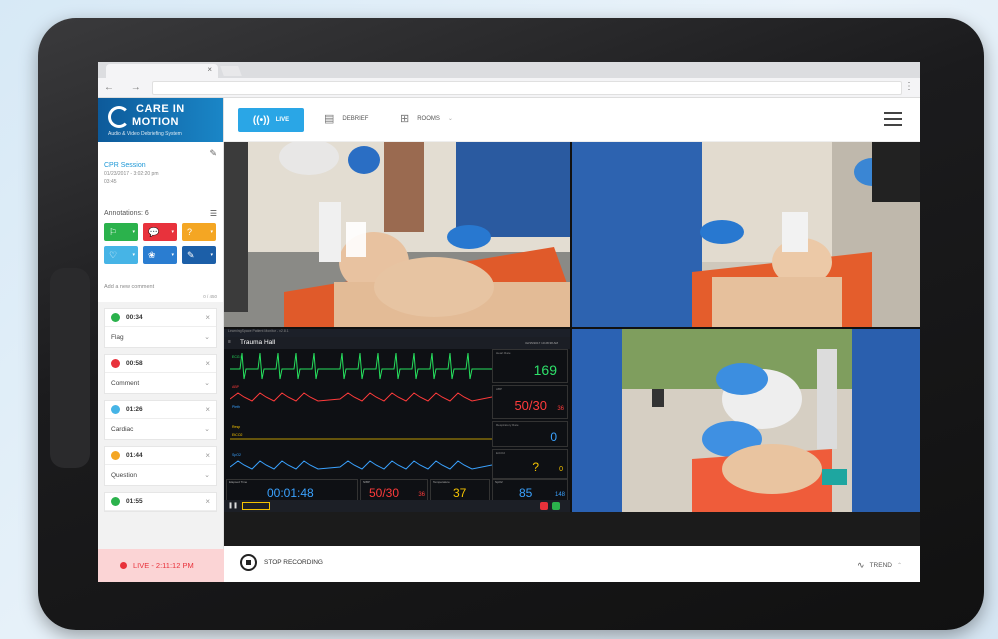 This screenshot has width=998, height=639. I want to click on spo2-sub: 148, so click(559, 495).